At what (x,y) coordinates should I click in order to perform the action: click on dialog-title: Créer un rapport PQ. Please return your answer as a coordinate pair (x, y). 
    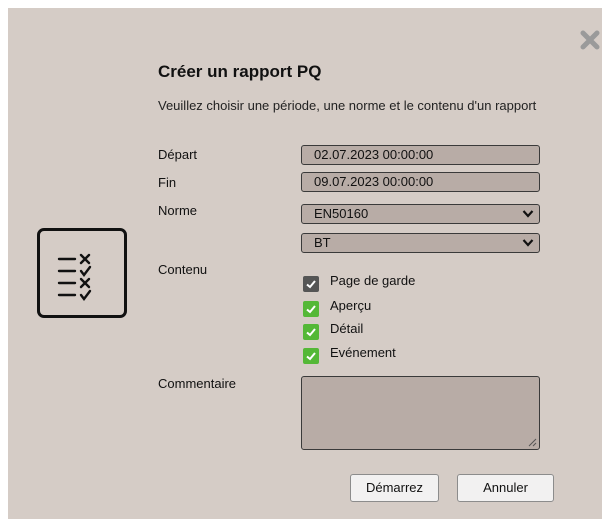
    Looking at the image, I should click on (240, 71).